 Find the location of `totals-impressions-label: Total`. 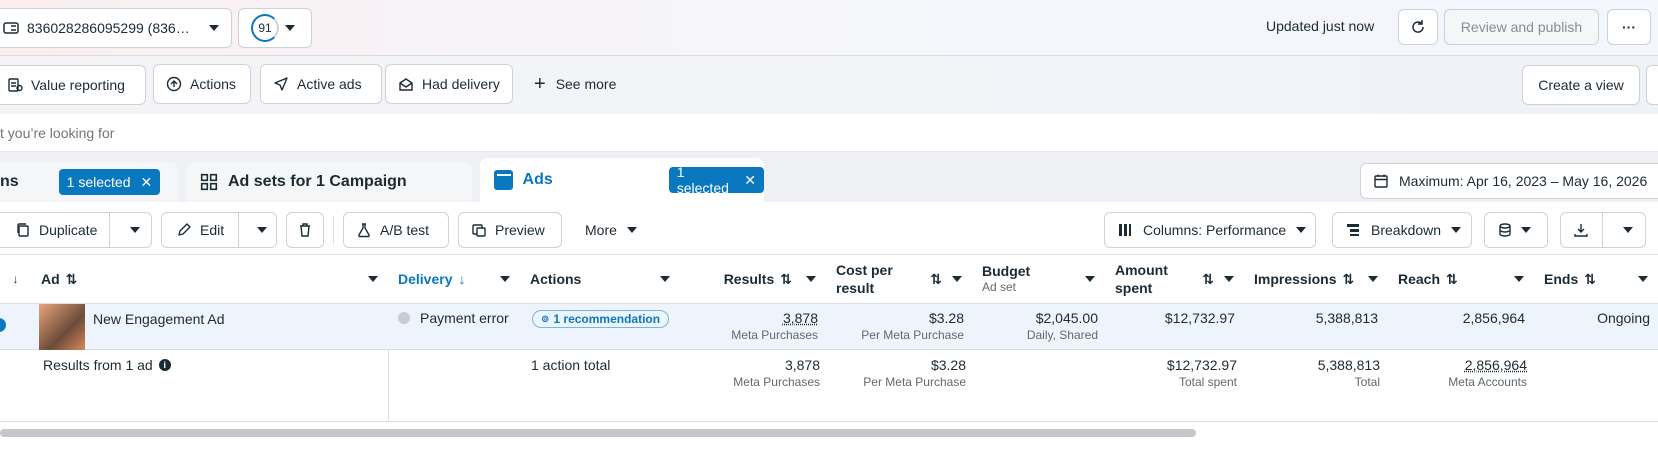

totals-impressions-label: Total is located at coordinates (1317, 382).